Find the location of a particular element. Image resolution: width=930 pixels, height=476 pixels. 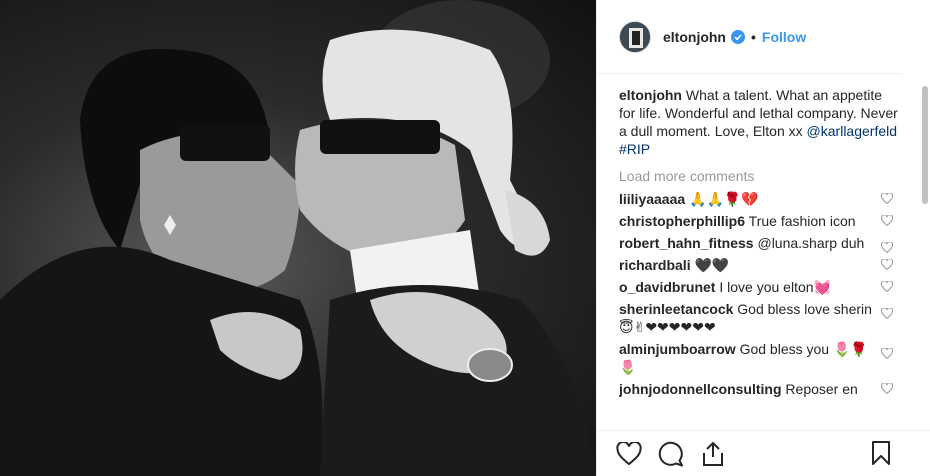

post-header: eltonjohn • Follow is located at coordinates (749, 37).